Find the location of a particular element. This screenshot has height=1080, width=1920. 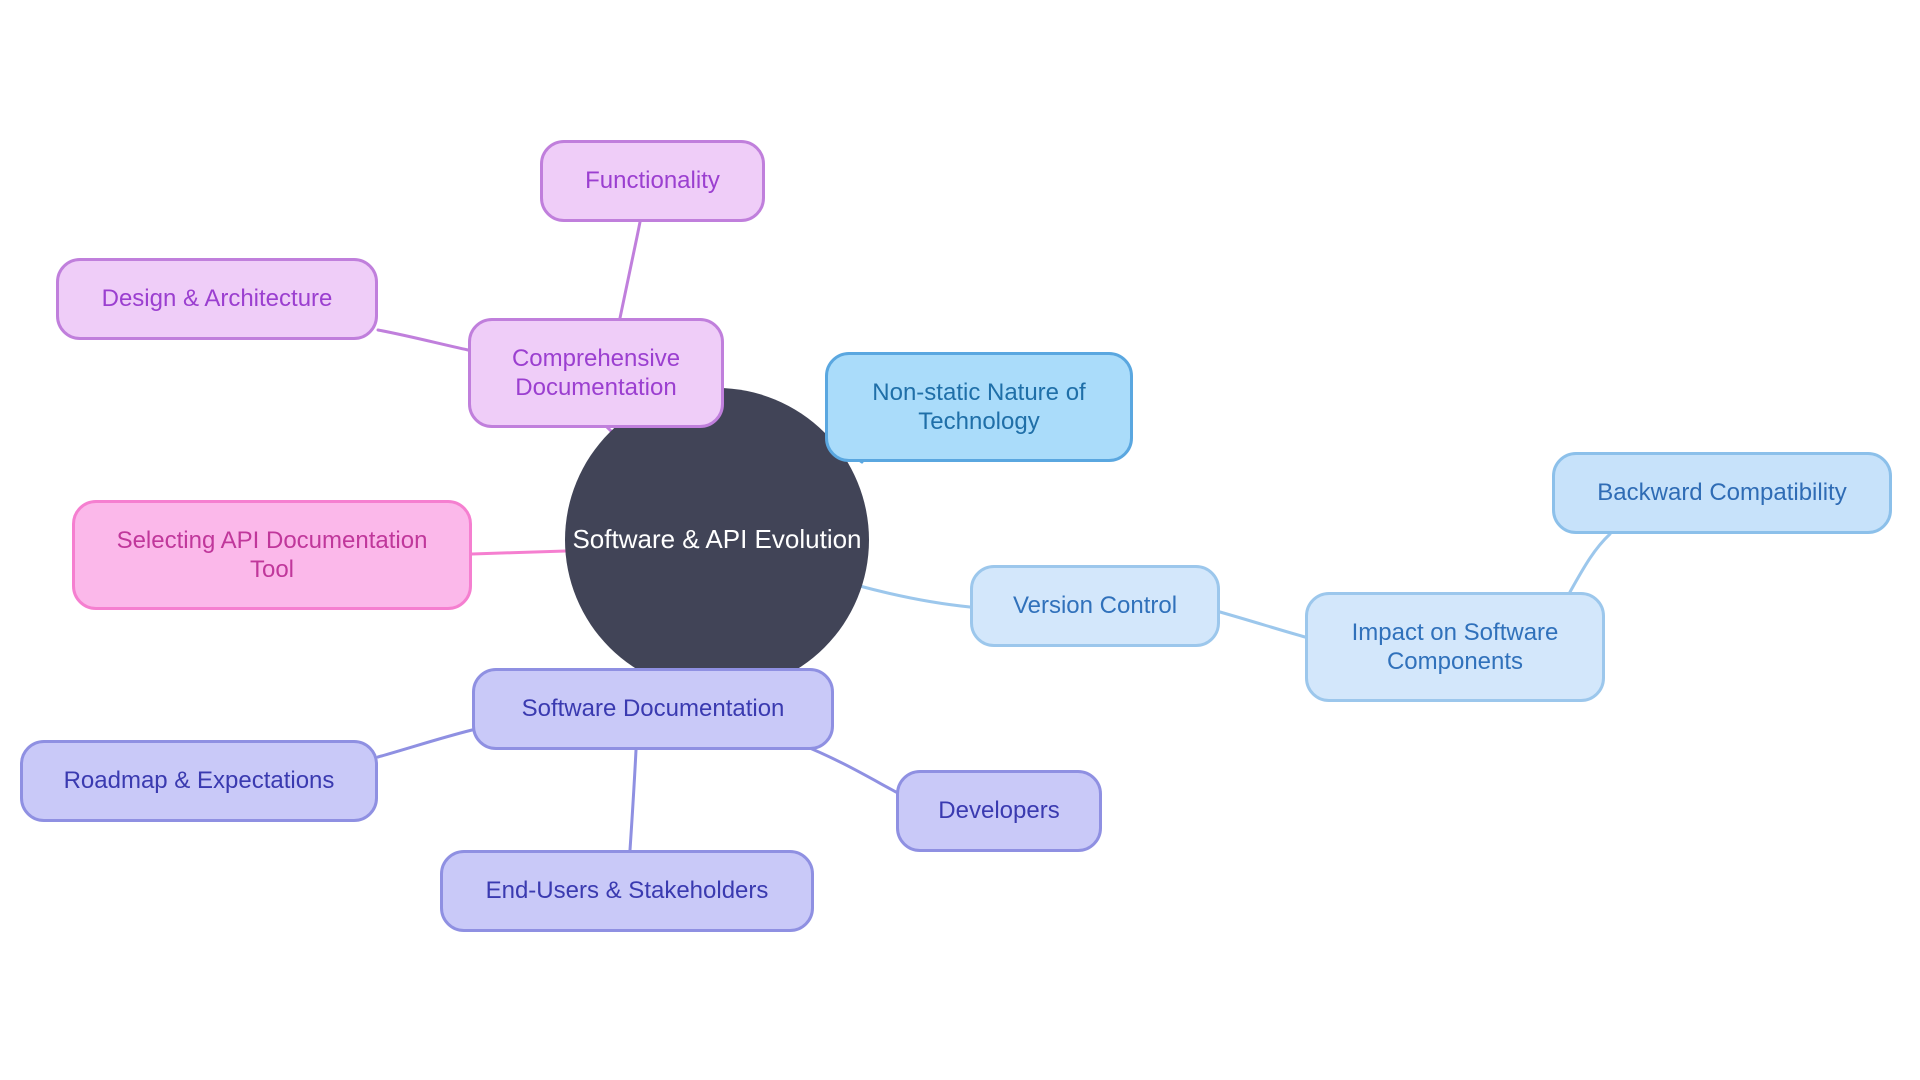

mindmap-node-software-documentation: Software Documentation is located at coordinates (653, 709).